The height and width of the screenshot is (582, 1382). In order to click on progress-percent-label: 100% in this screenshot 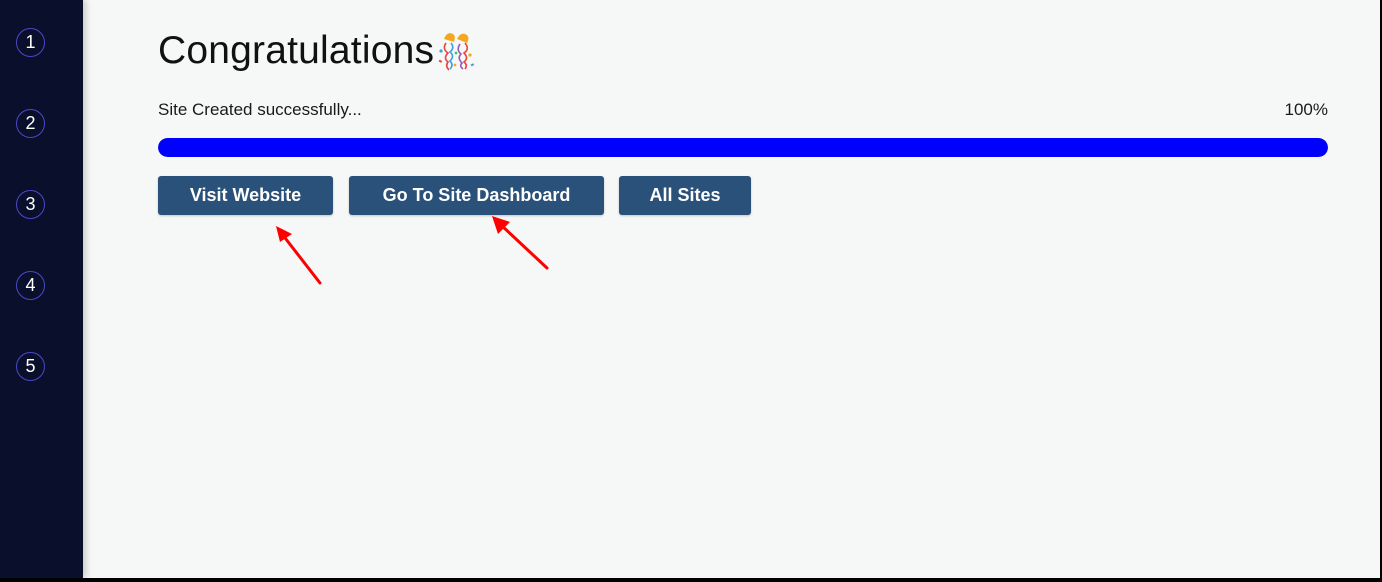, I will do `click(1306, 109)`.